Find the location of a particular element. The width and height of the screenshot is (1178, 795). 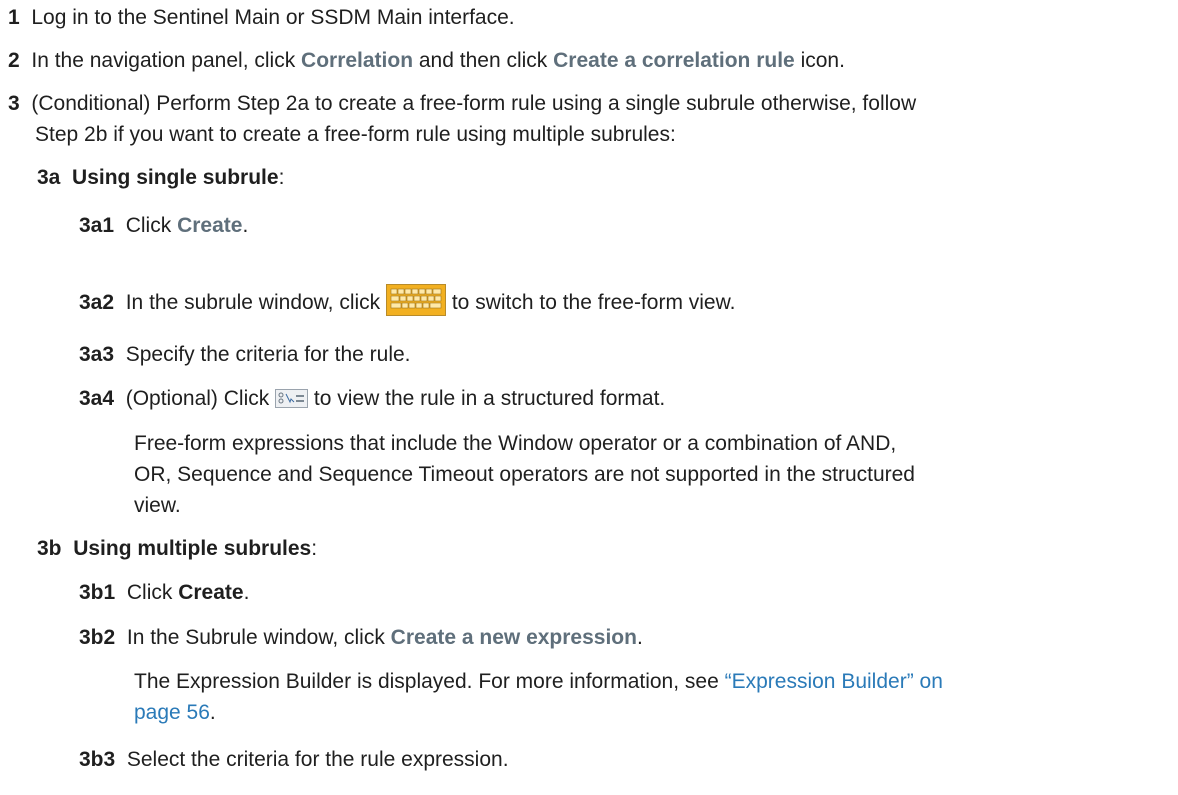

note-text: view. is located at coordinates (157, 505).